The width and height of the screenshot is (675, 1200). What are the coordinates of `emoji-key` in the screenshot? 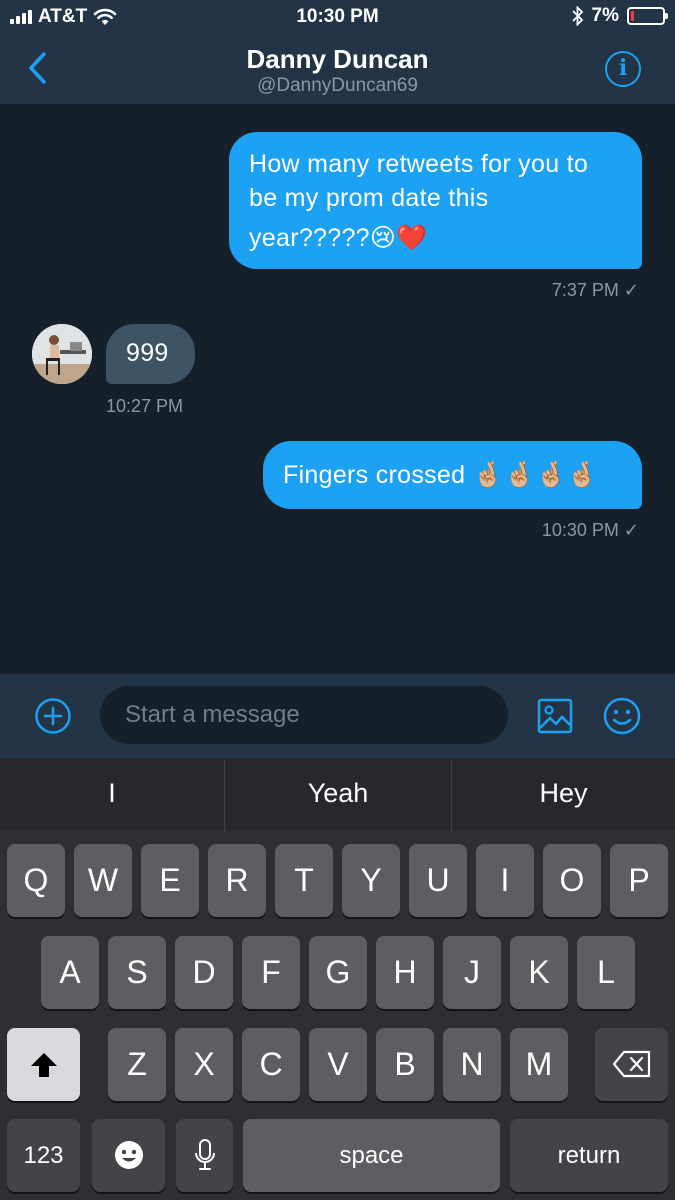 It's located at (128, 1155).